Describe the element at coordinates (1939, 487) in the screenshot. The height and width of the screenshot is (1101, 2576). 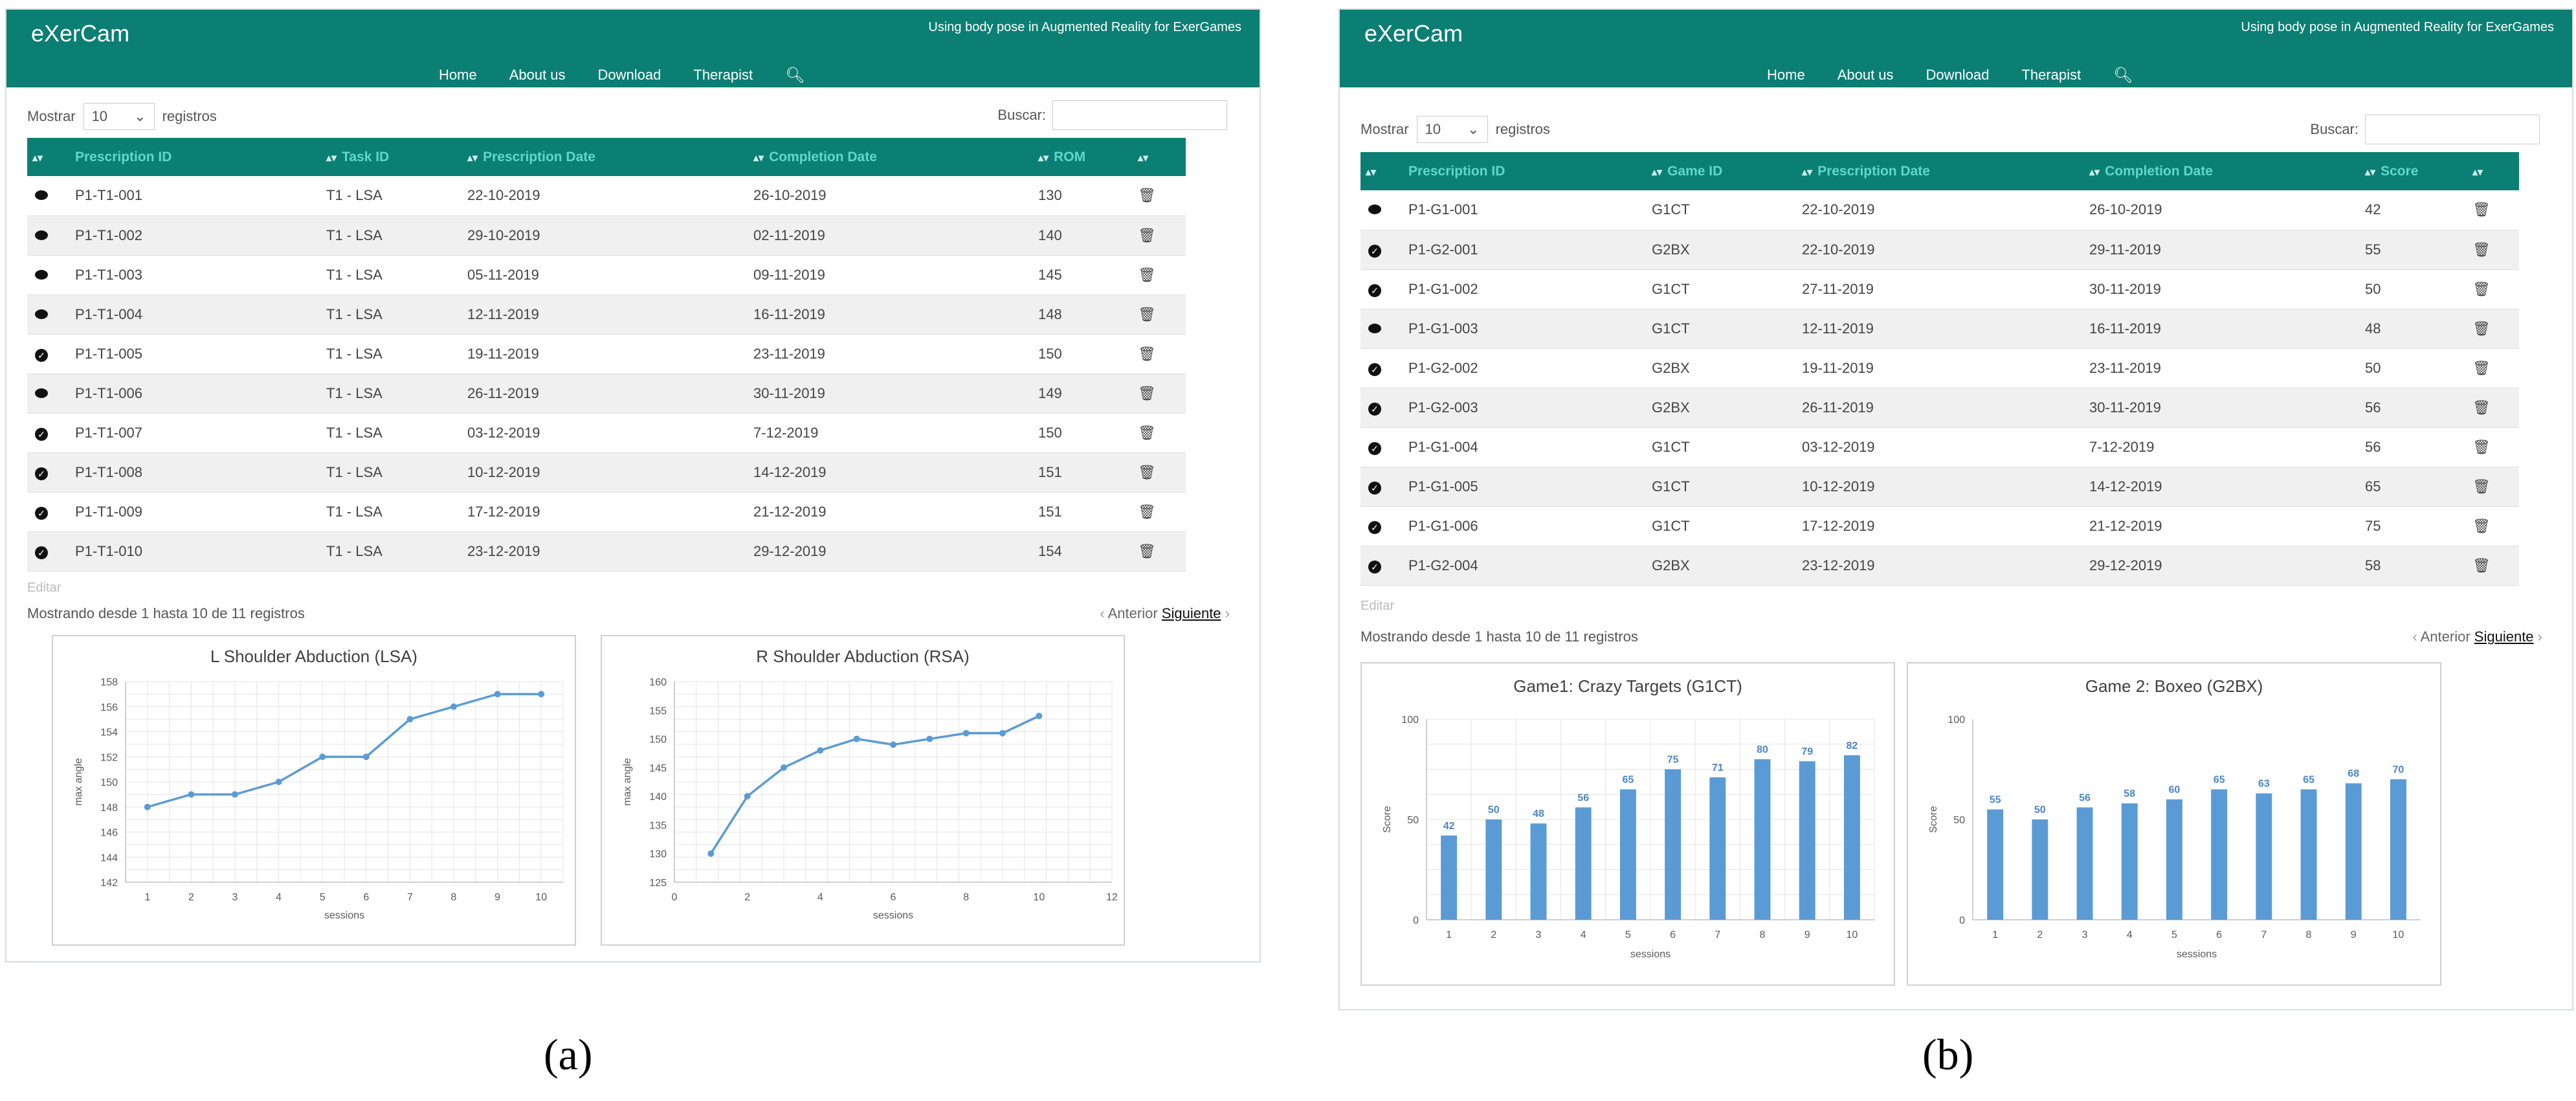
I see `table-row: ✓ P1-G1-005 G1CT 10-12-2019 14-12-2019 65 🗑︎` at that location.